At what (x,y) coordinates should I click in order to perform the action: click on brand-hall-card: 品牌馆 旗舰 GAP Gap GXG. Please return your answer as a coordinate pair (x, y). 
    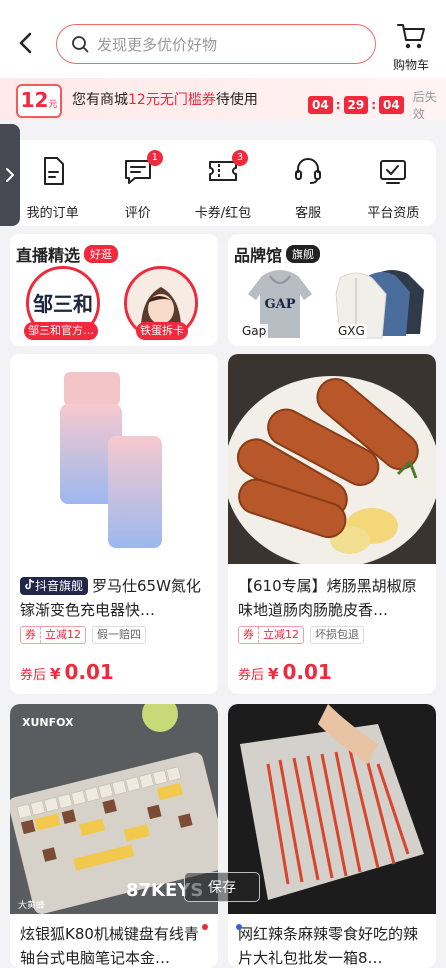
    Looking at the image, I should click on (332, 290).